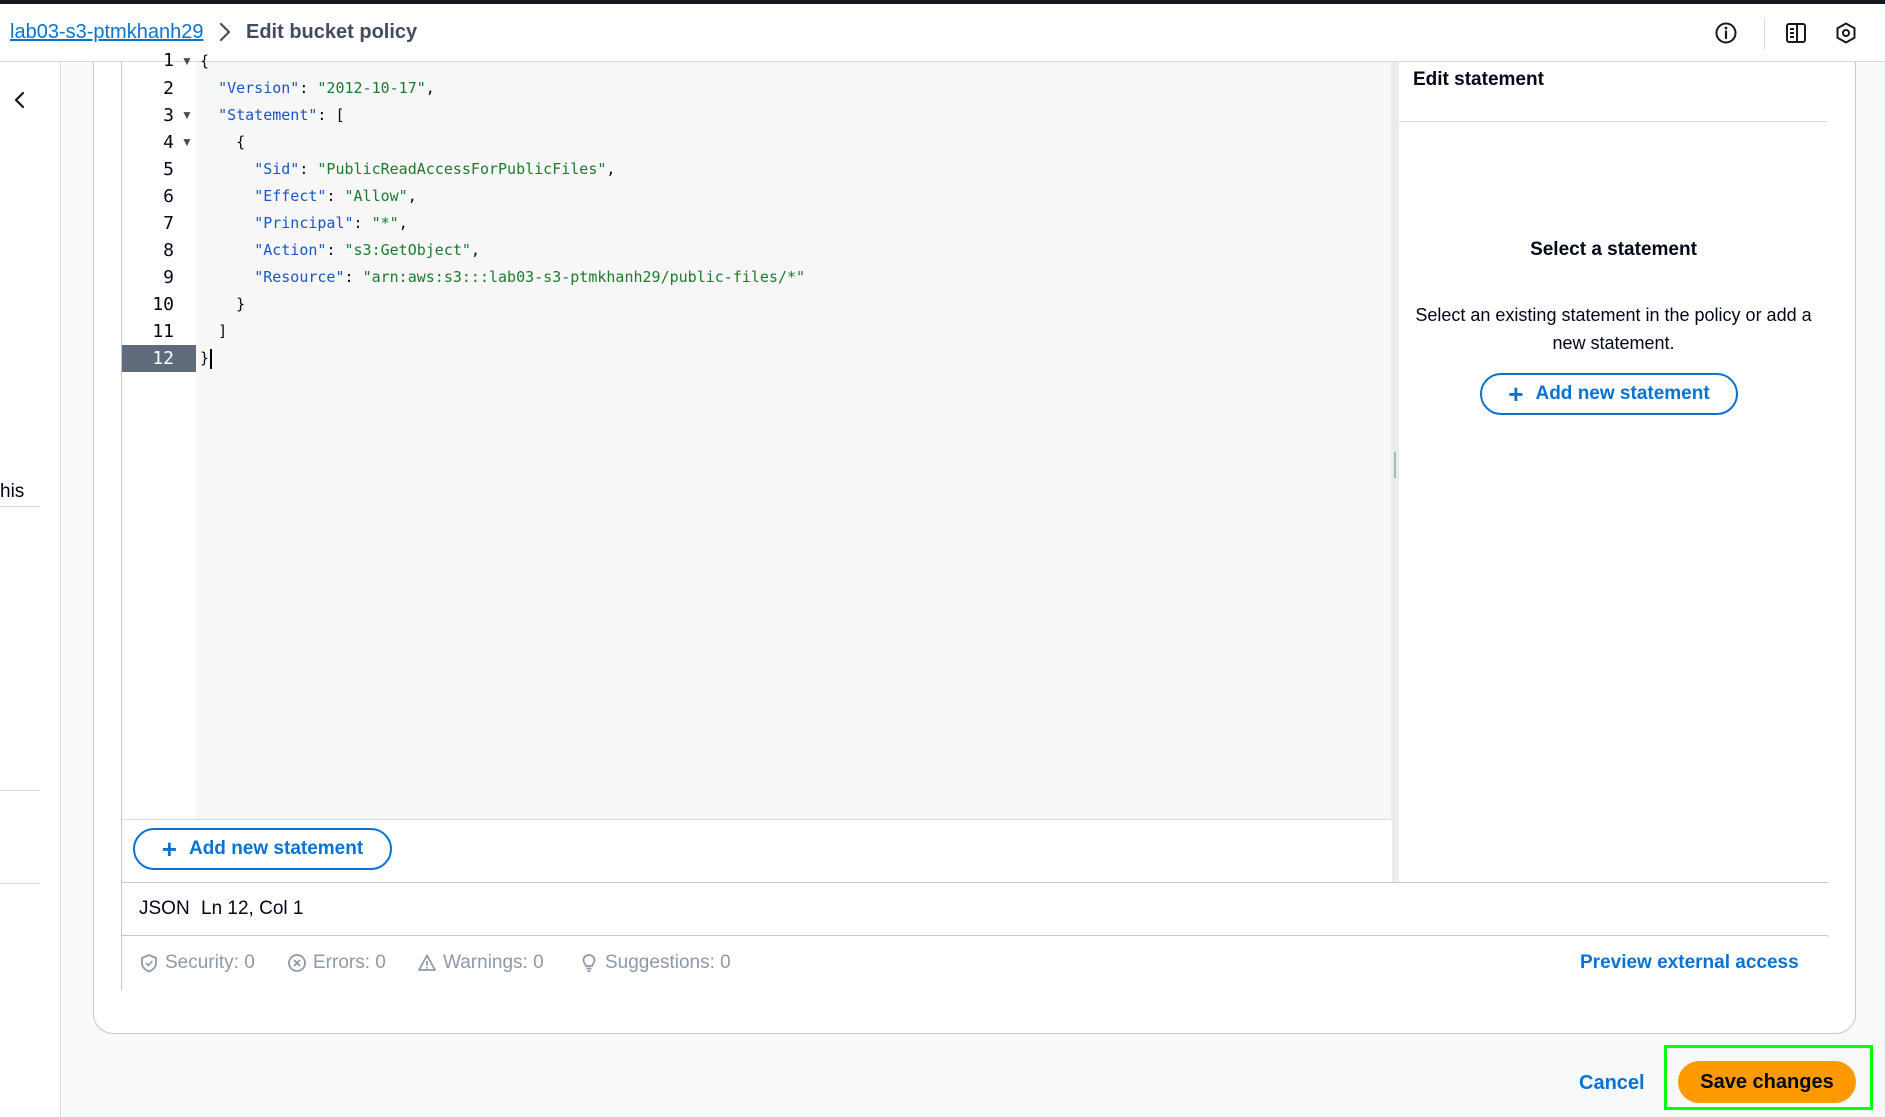  What do you see at coordinates (335, 196) in the screenshot?
I see `code-line-6: "Effect": "Allow",` at bounding box center [335, 196].